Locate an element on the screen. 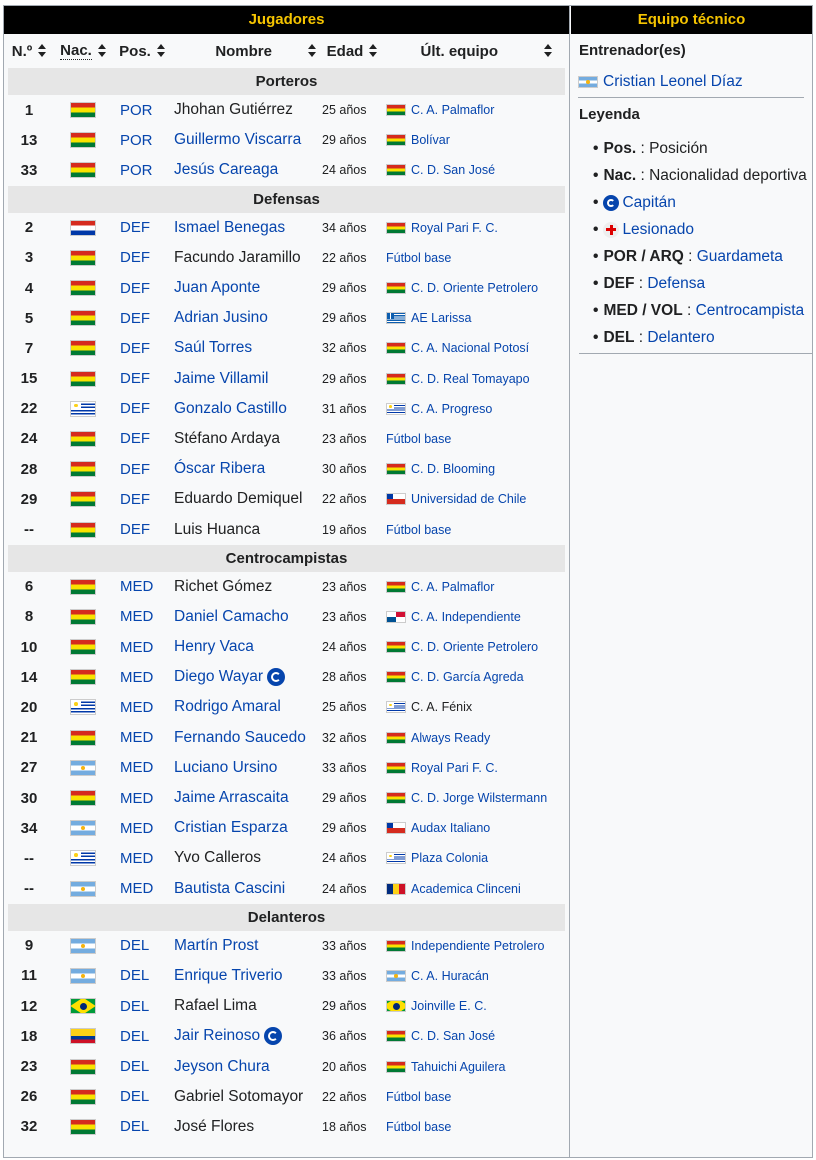 The image size is (816, 1160). last-club-link: Independiente Petrolero is located at coordinates (477, 946).